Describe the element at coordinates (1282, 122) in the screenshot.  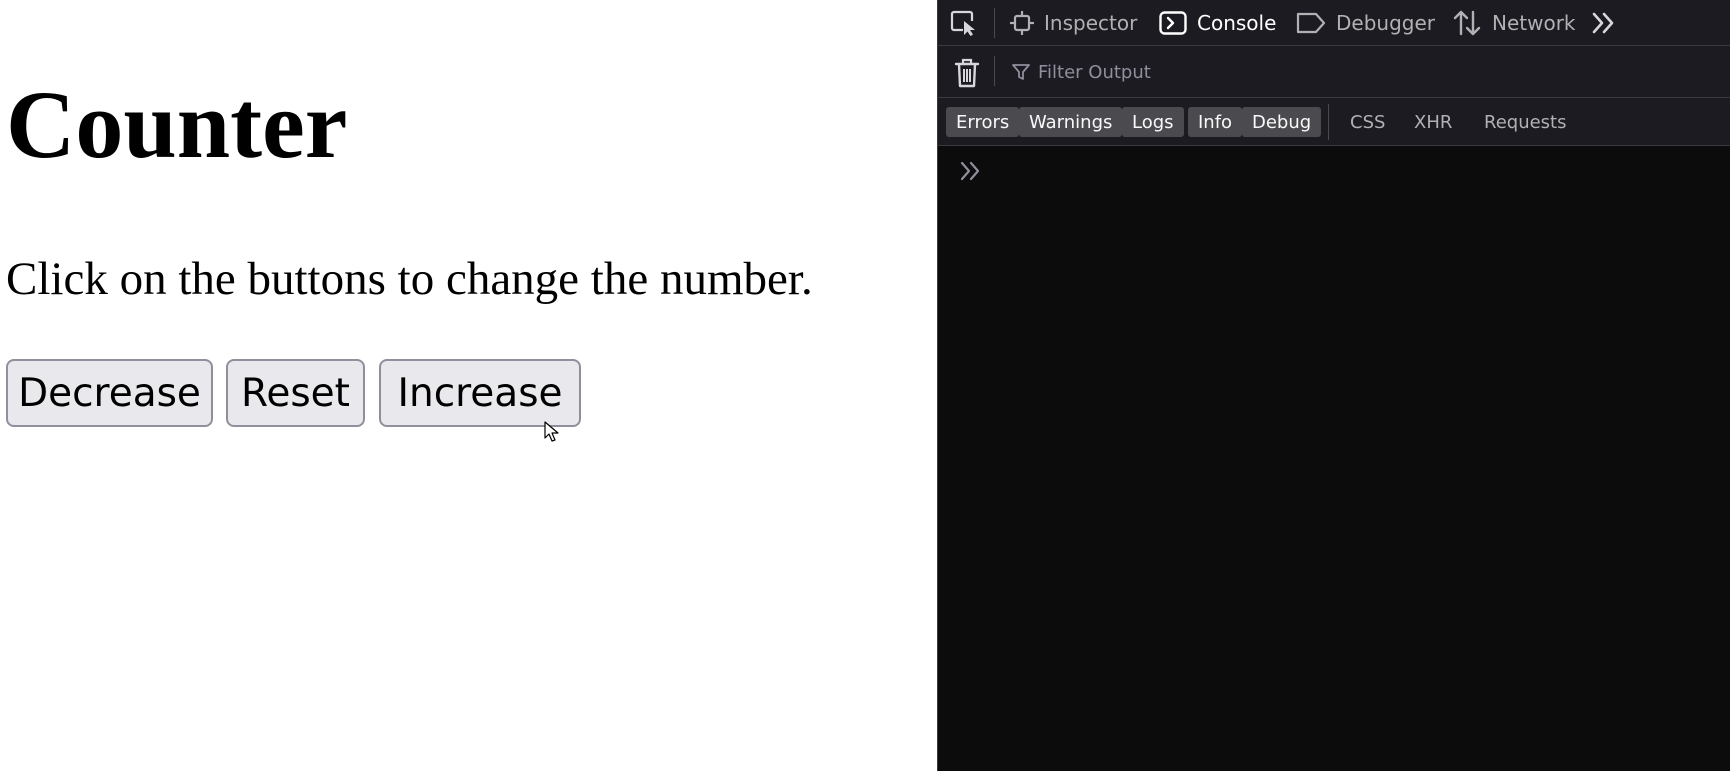
I see `filter-debug-button: Debug` at that location.